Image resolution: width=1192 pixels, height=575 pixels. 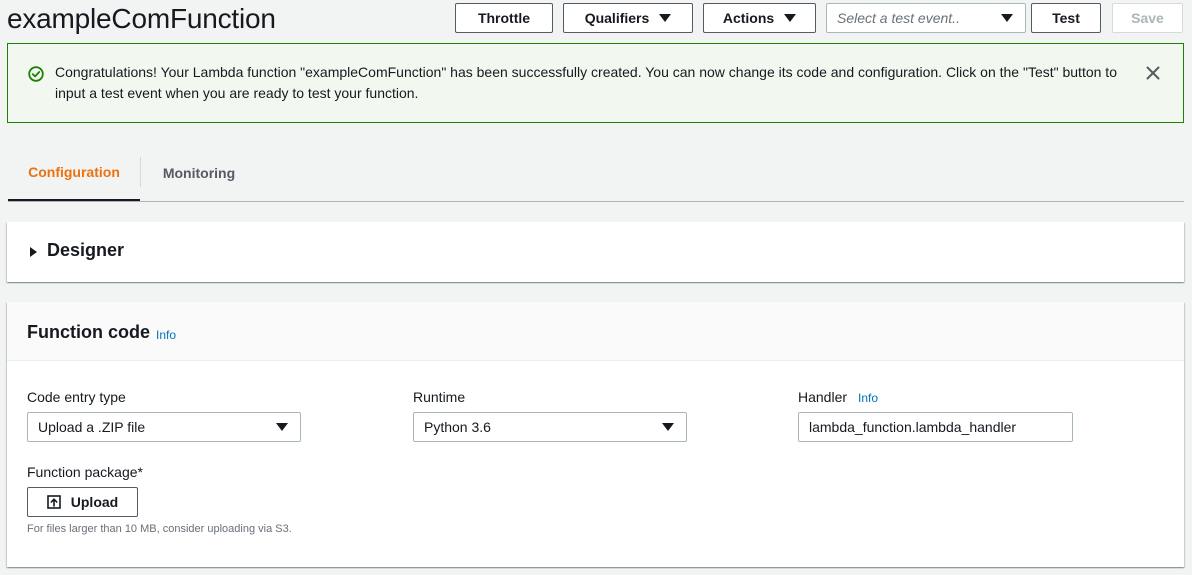 What do you see at coordinates (935, 427) in the screenshot?
I see `handler-input` at bounding box center [935, 427].